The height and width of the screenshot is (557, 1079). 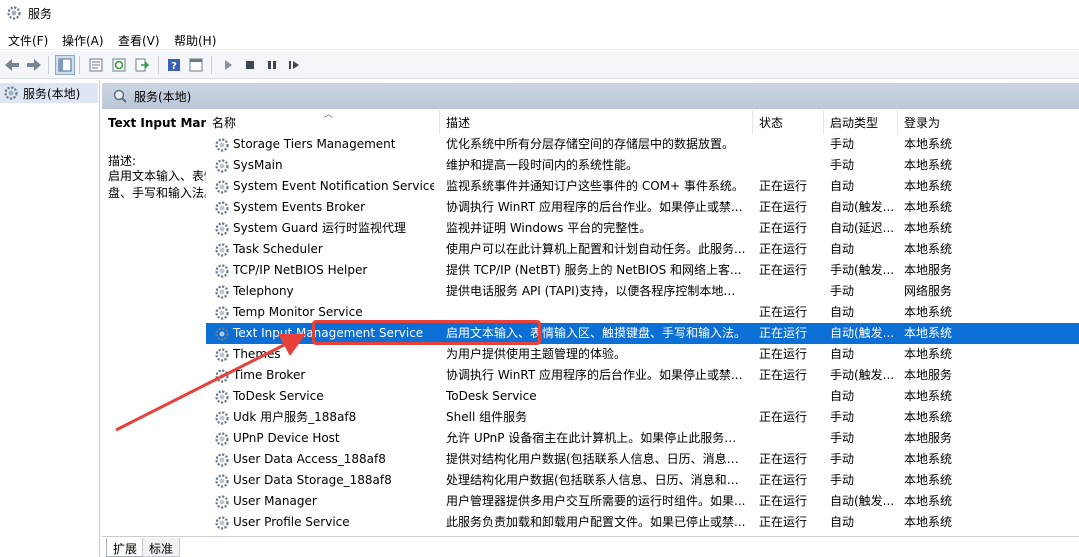 I want to click on tab-standard: 标准, so click(x=161, y=547).